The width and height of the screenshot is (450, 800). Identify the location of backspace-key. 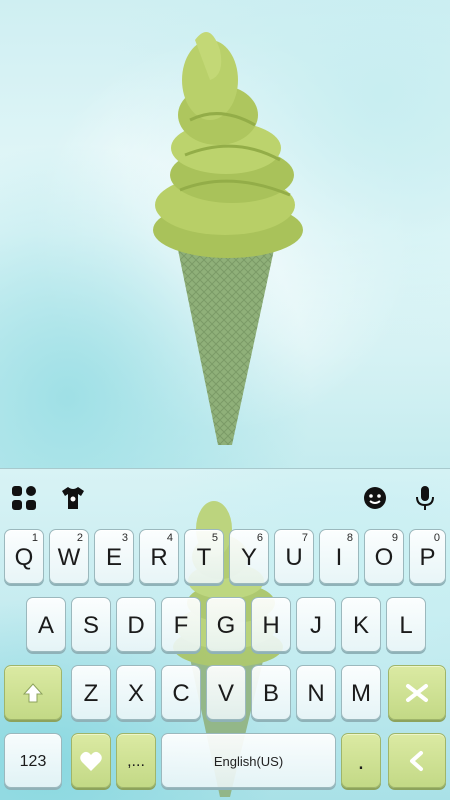
(417, 692).